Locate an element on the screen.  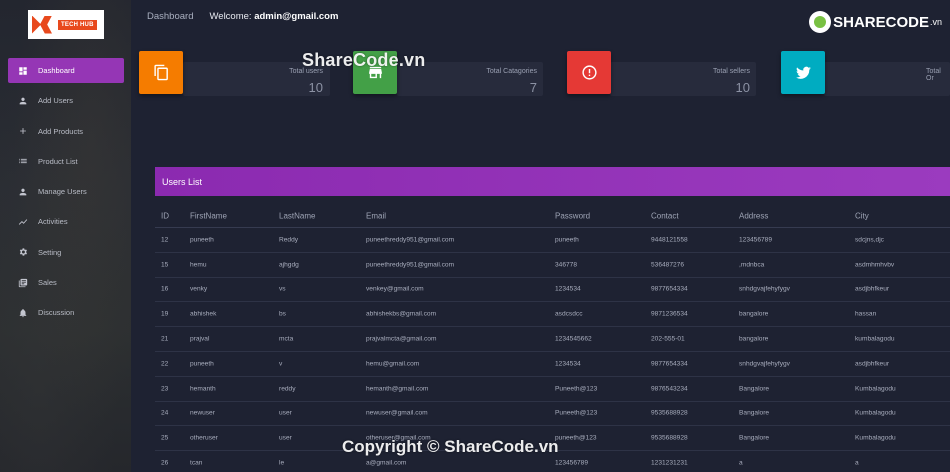
info-icon is located at coordinates (589, 72).